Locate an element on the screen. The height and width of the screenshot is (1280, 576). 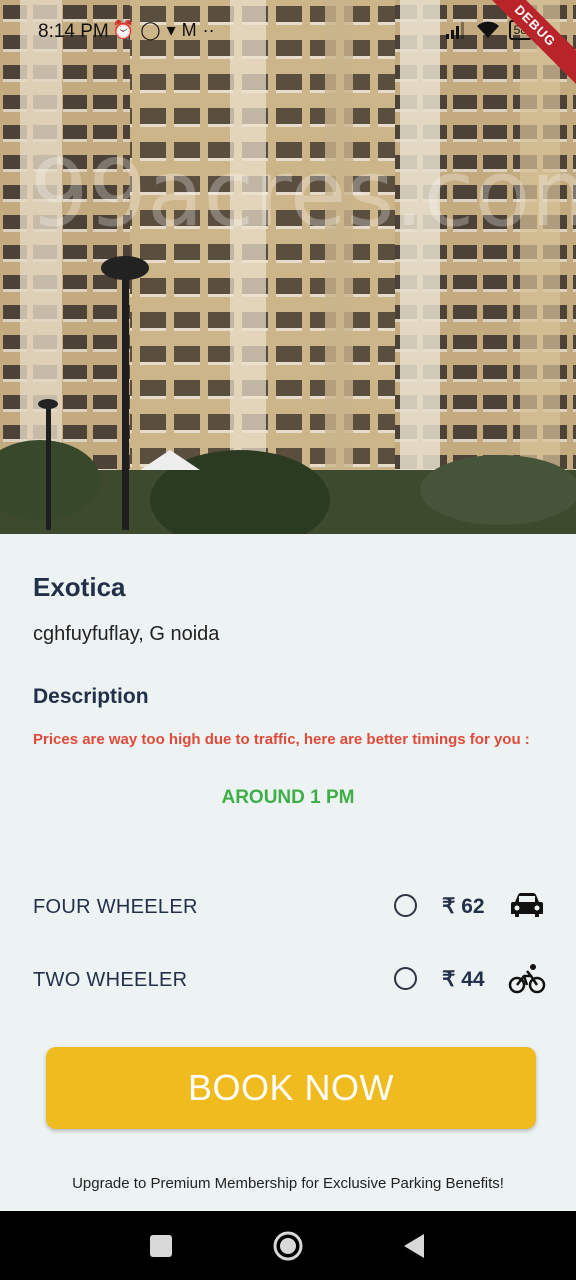
wifi-icon is located at coordinates (487, 29).